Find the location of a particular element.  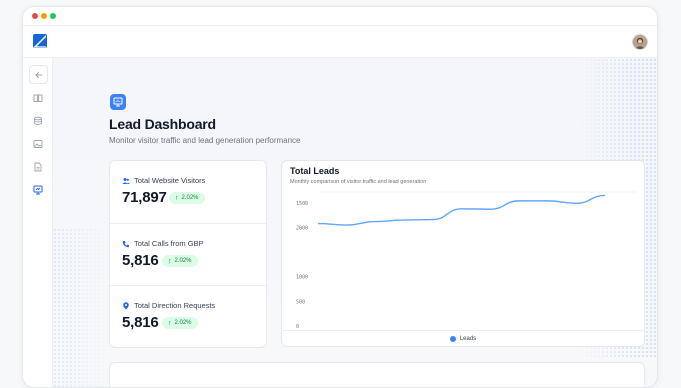

legend-label: Leads is located at coordinates (468, 338).